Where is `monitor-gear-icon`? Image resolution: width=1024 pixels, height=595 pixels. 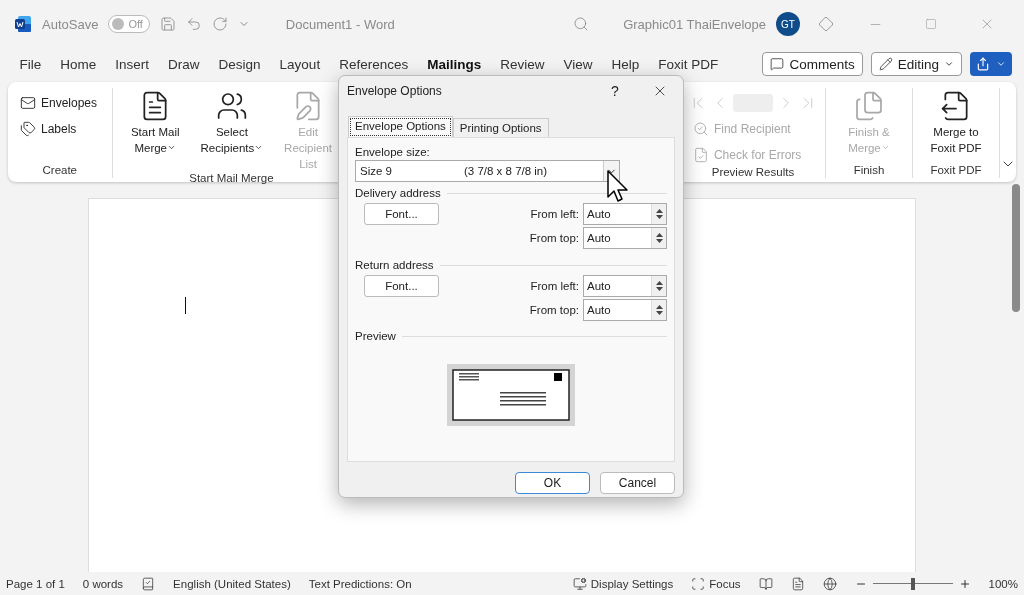 monitor-gear-icon is located at coordinates (579, 583).